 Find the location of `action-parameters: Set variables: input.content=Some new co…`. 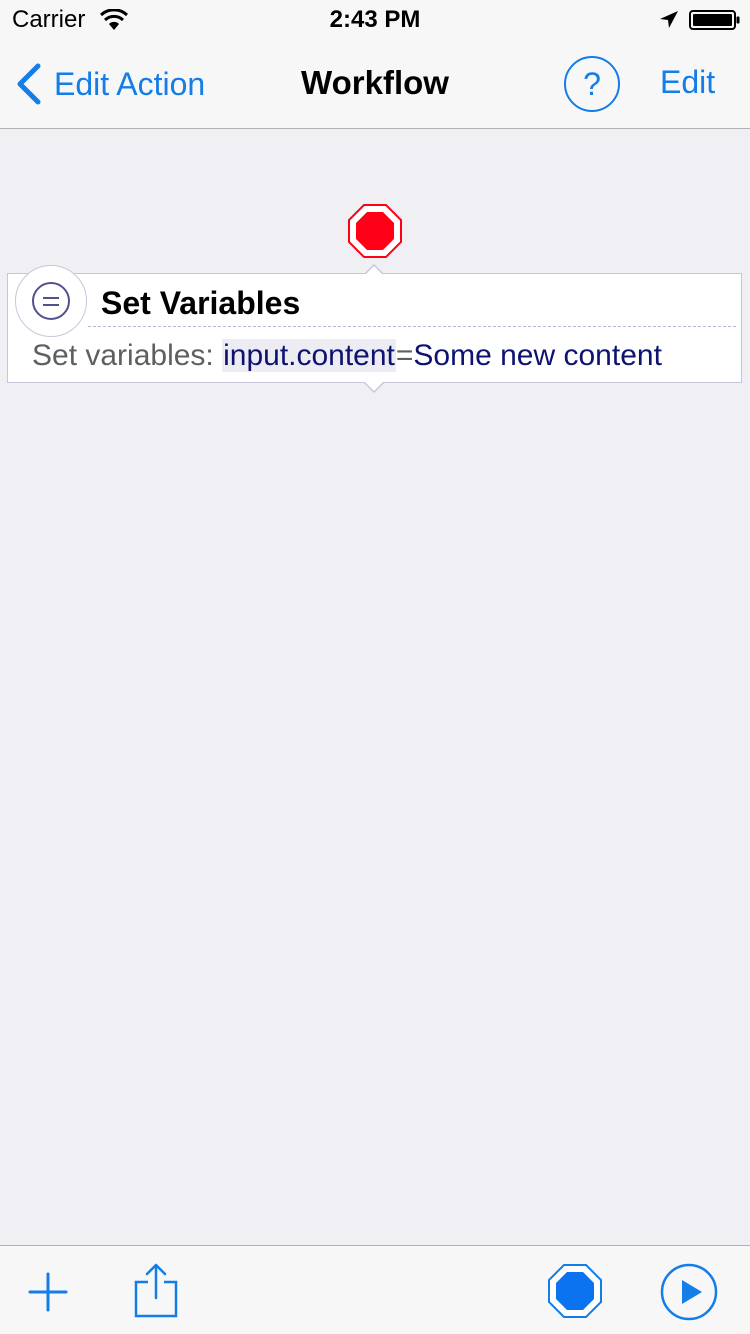

action-parameters: Set variables: input.content=Some new co… is located at coordinates (347, 356).